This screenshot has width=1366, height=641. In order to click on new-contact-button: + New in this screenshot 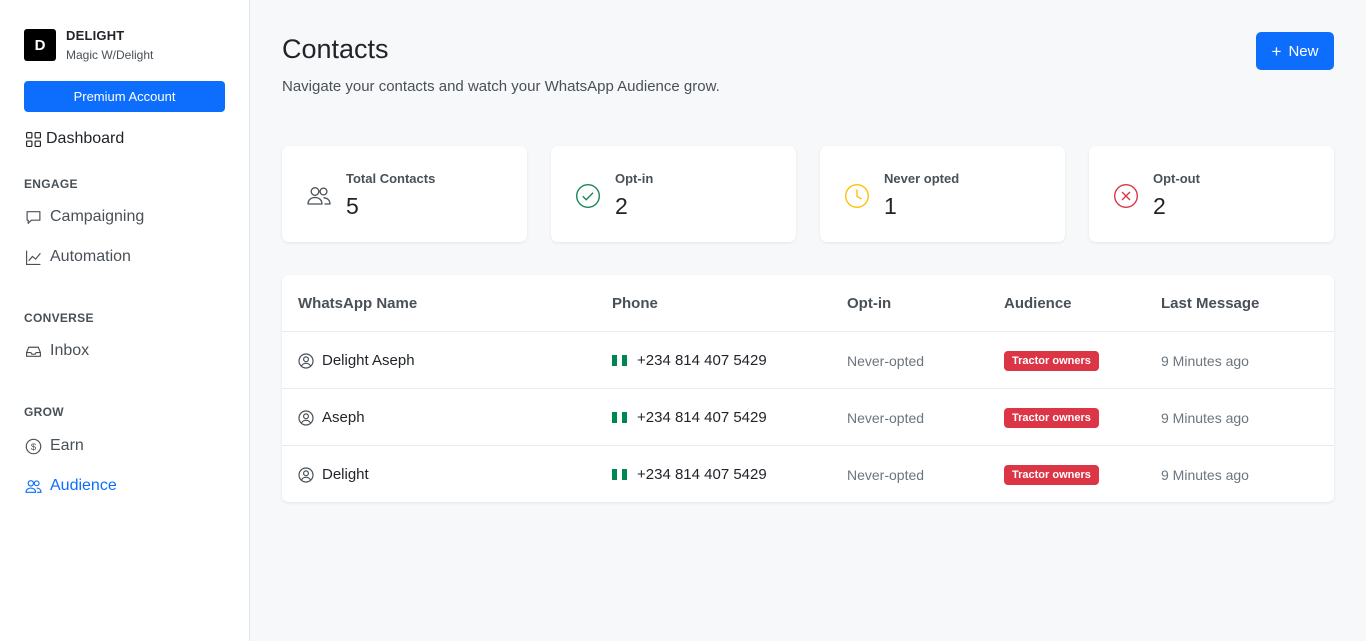, I will do `click(1295, 51)`.